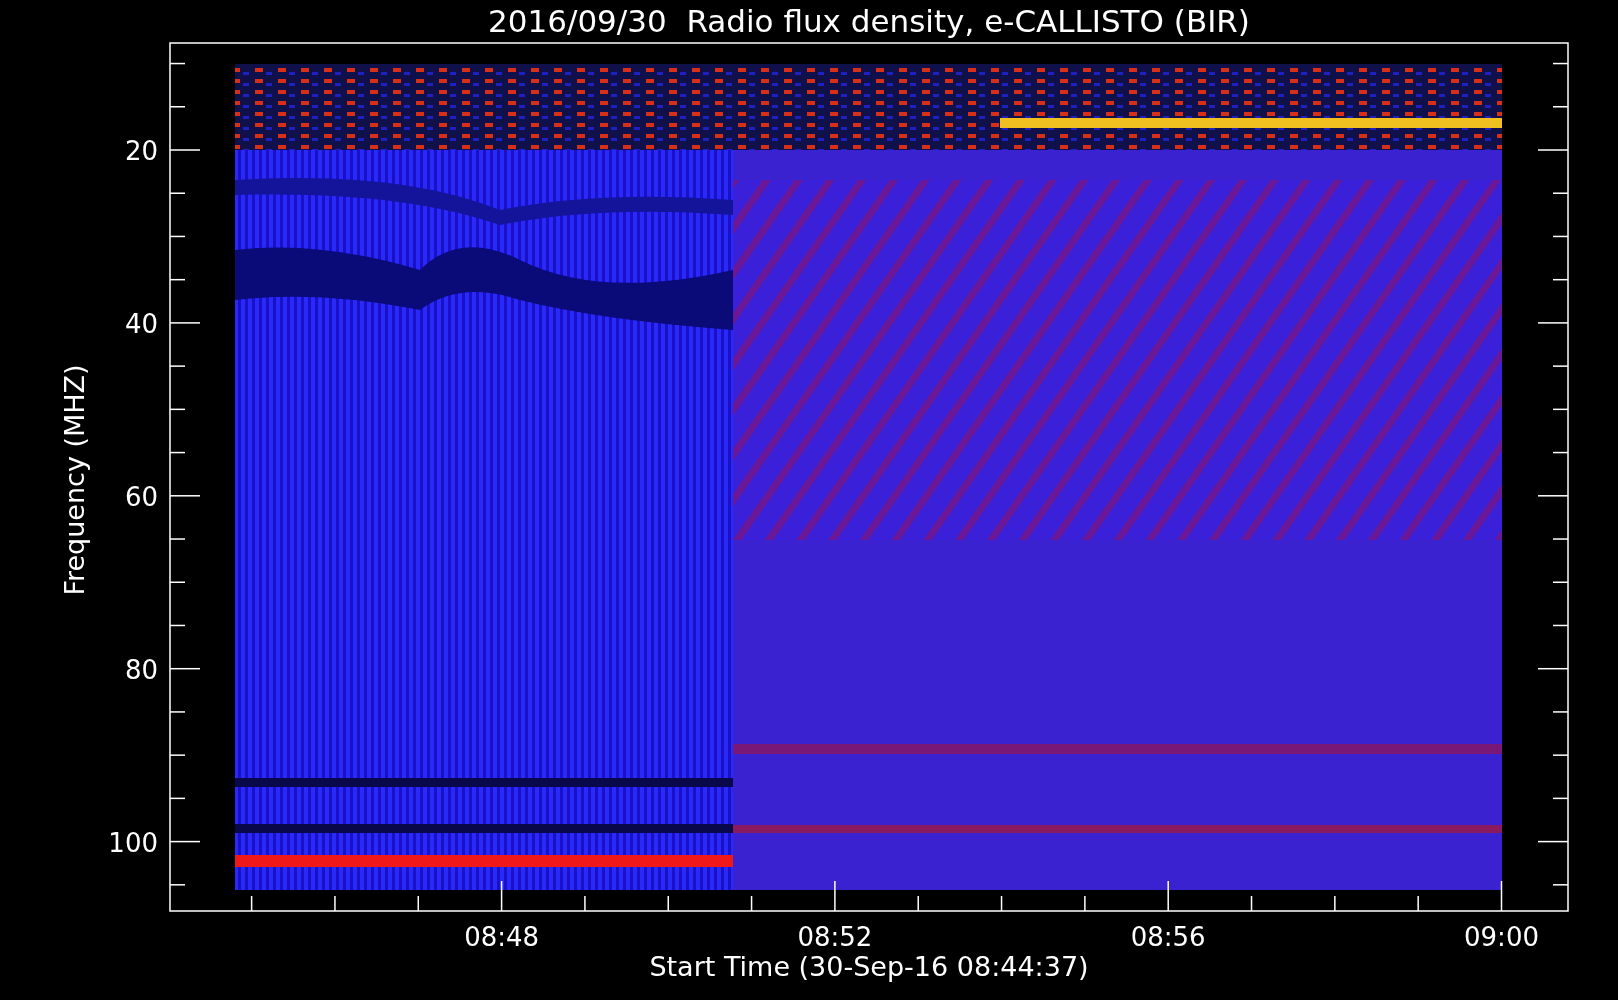 The width and height of the screenshot is (1618, 1000). Describe the element at coordinates (869, 966) in the screenshot. I see `x-axis-label: Start Time (30-Sep-16 08:44:37)` at that location.